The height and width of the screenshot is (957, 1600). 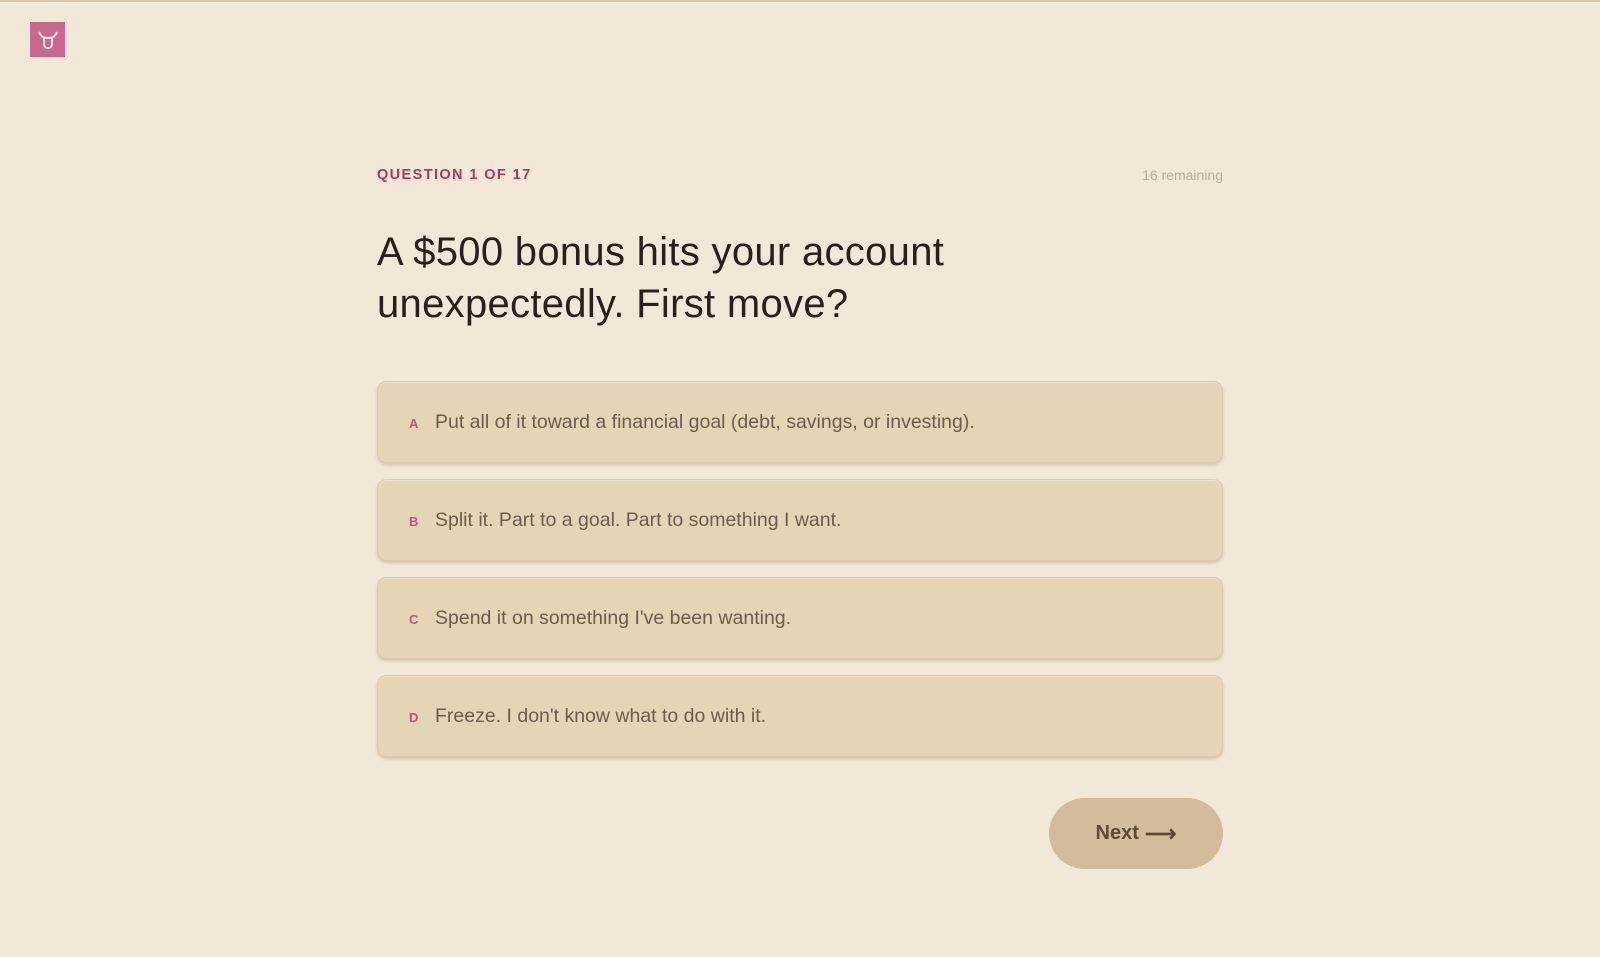 What do you see at coordinates (800, 175) in the screenshot?
I see `quiz-meta: QUESTION 1 OF 17 16 remaining` at bounding box center [800, 175].